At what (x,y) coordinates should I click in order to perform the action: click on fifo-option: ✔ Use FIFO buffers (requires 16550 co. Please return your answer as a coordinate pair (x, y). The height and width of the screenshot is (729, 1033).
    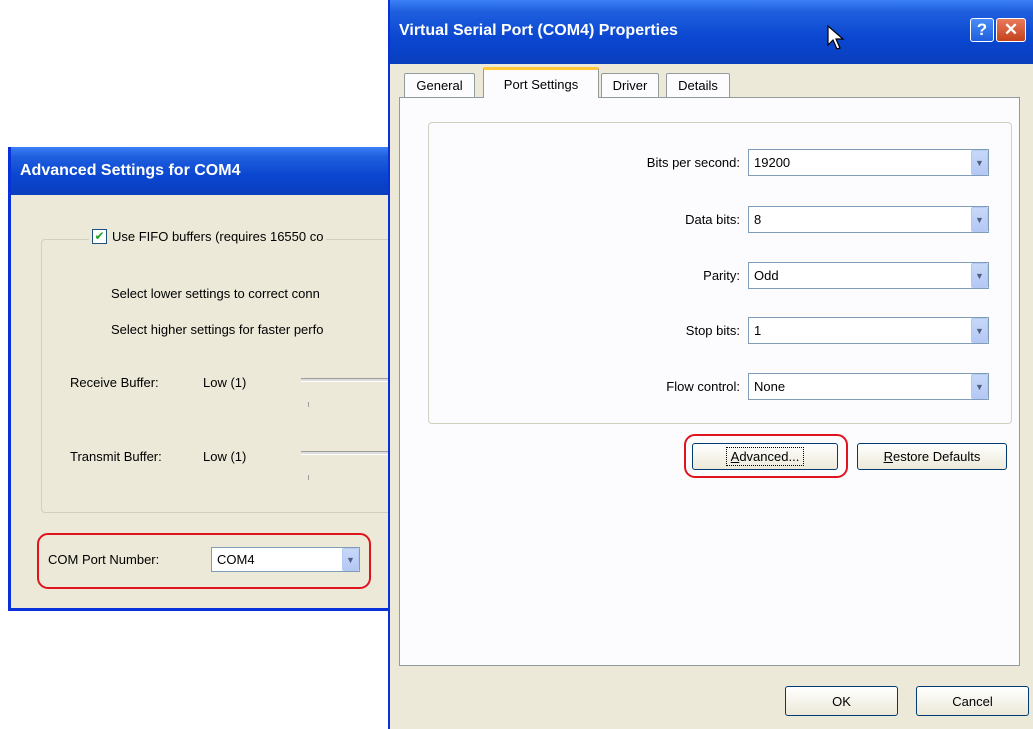
    Looking at the image, I should click on (208, 236).